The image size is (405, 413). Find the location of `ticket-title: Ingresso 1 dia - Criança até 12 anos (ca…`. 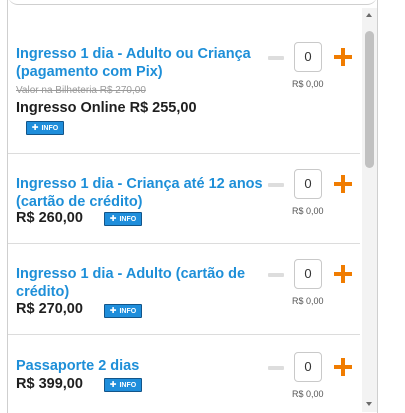

ticket-title: Ingresso 1 dia - Criança até 12 anos (ca… is located at coordinates (139, 193).